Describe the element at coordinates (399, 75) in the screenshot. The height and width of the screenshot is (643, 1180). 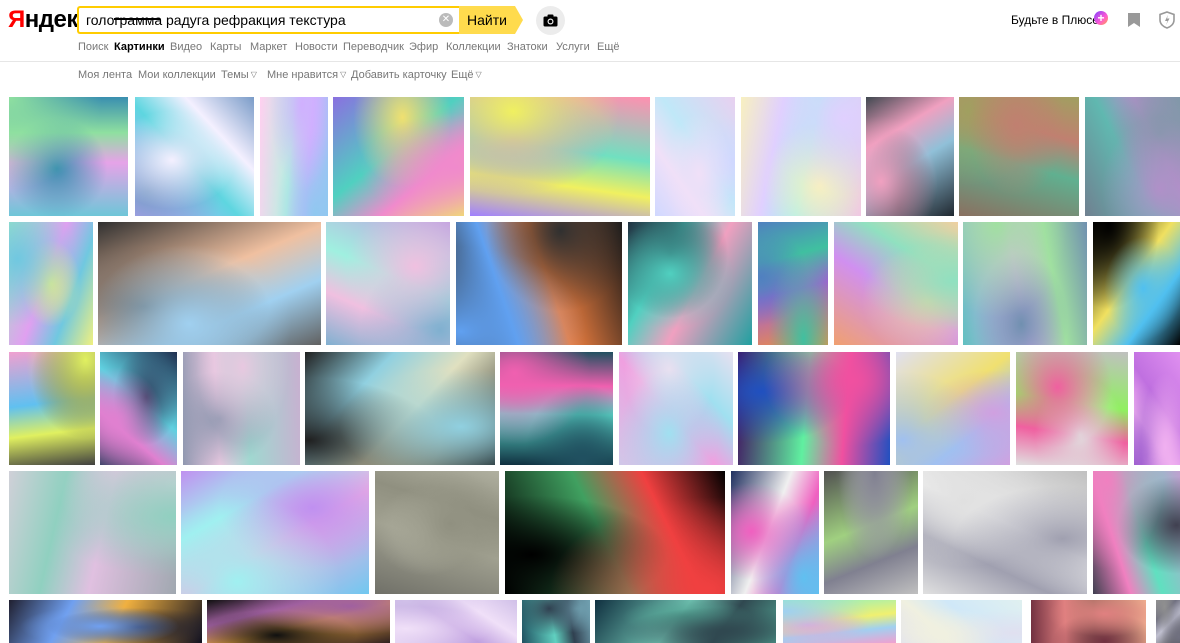
I see `subnav-add-card: Добавить карточку` at that location.